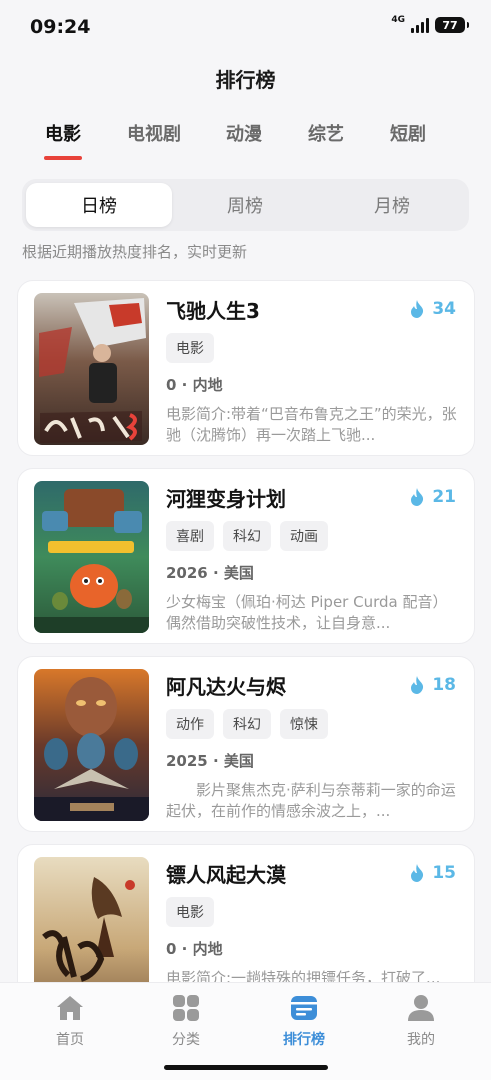 Image resolution: width=491 pixels, height=1080 pixels. Describe the element at coordinates (186, 1040) in the screenshot. I see `tab-label: 分类` at that location.